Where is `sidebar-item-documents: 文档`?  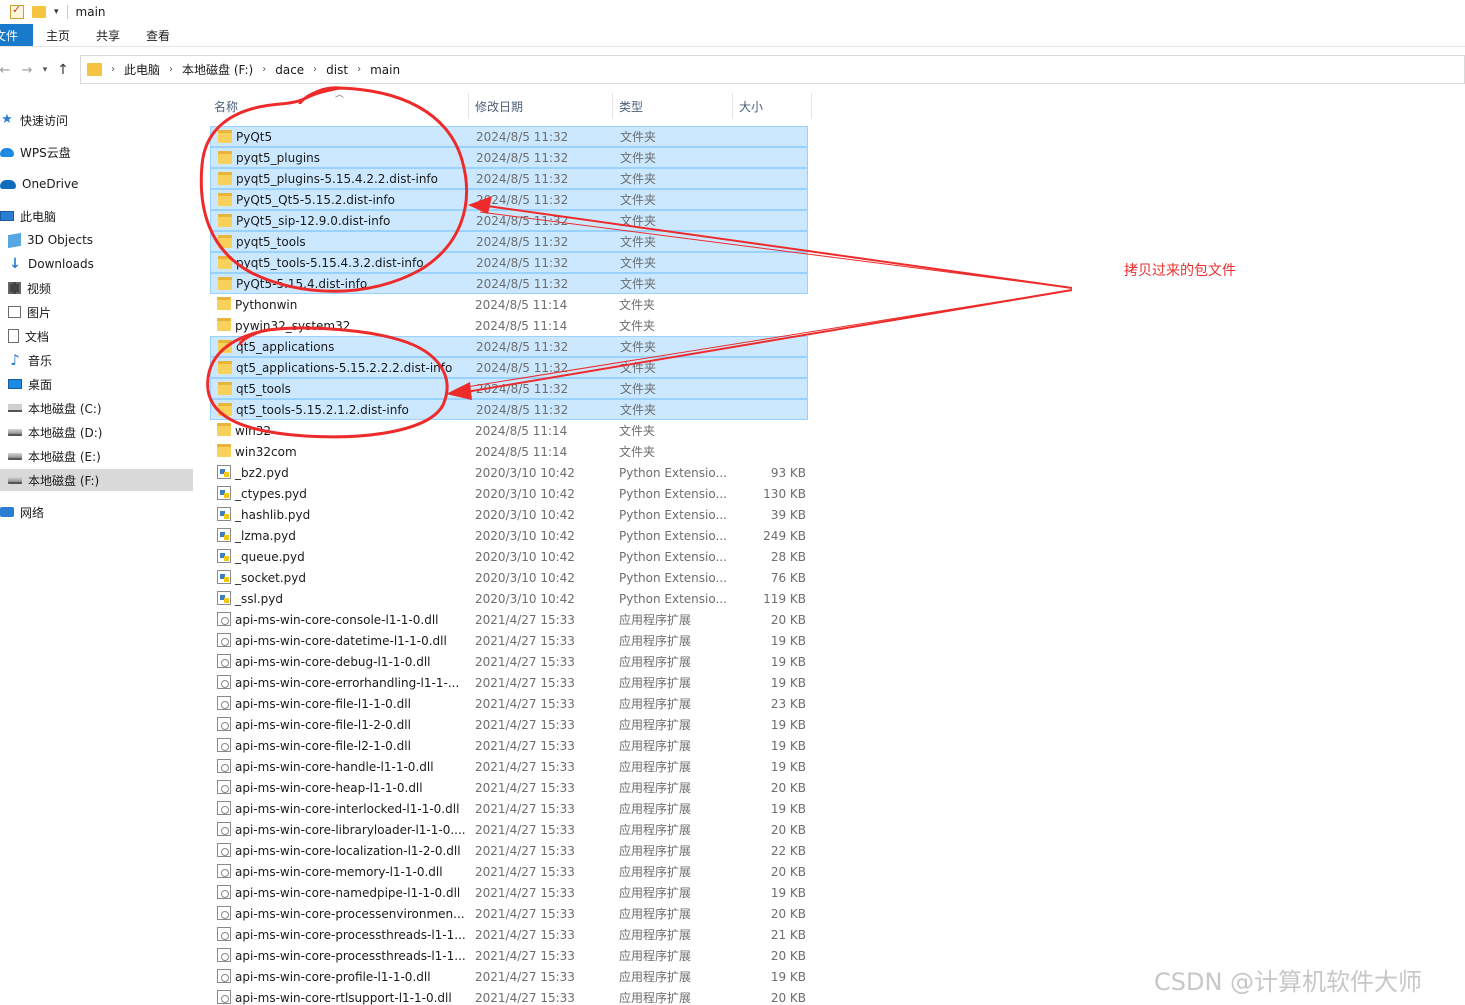 sidebar-item-documents: 文档 is located at coordinates (96, 336).